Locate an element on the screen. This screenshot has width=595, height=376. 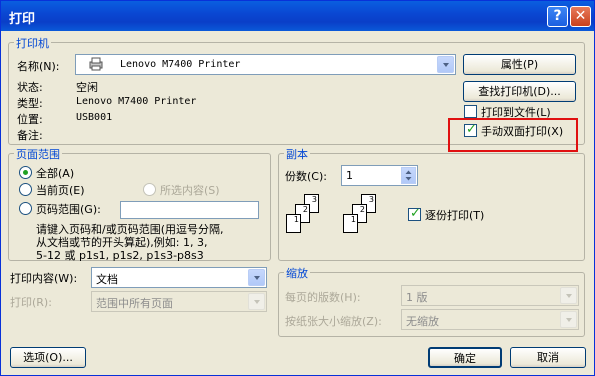
scale-label: 按纸张大小缩放(Z): is located at coordinates (333, 321).